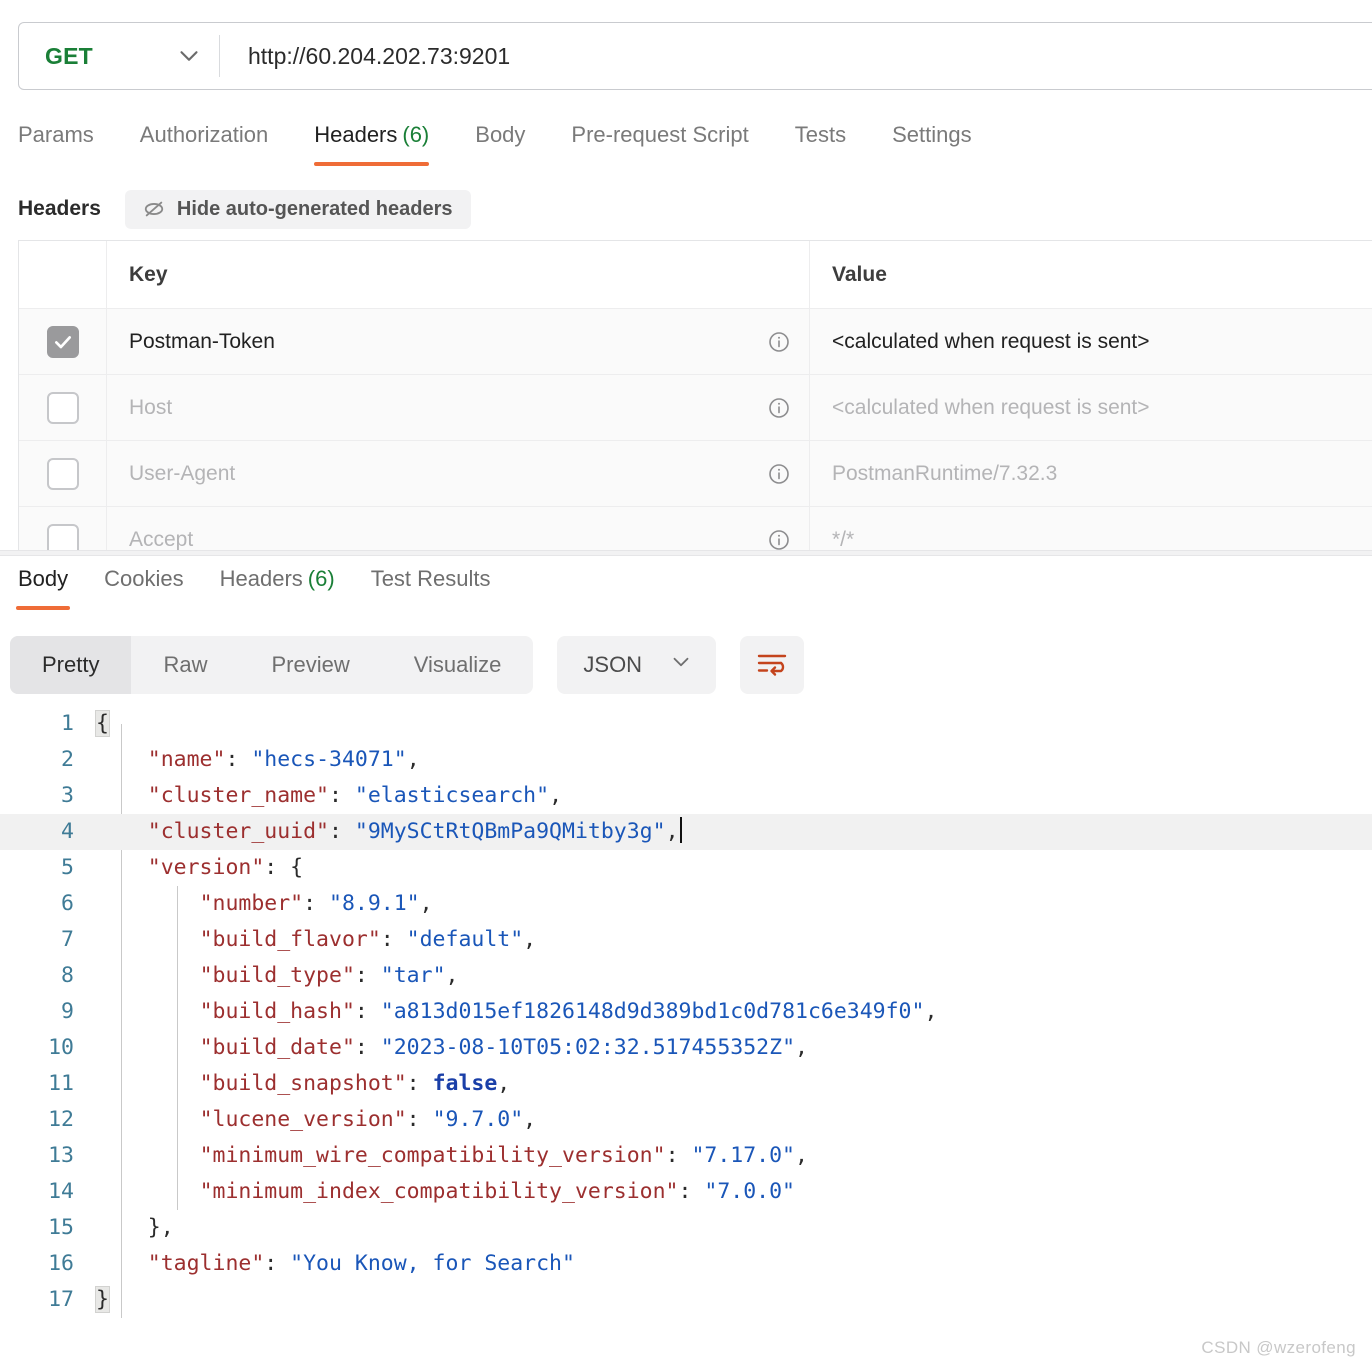 The width and height of the screenshot is (1372, 1370). I want to click on header-value-cell: */*, so click(1091, 529).